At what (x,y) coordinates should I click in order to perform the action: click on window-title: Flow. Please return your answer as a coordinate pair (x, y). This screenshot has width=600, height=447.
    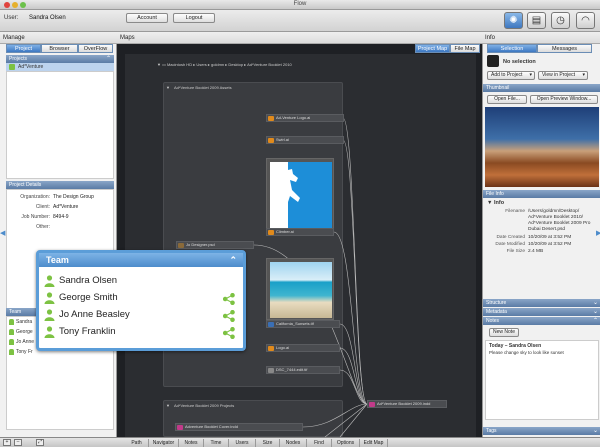
    Looking at the image, I should click on (300, 4).